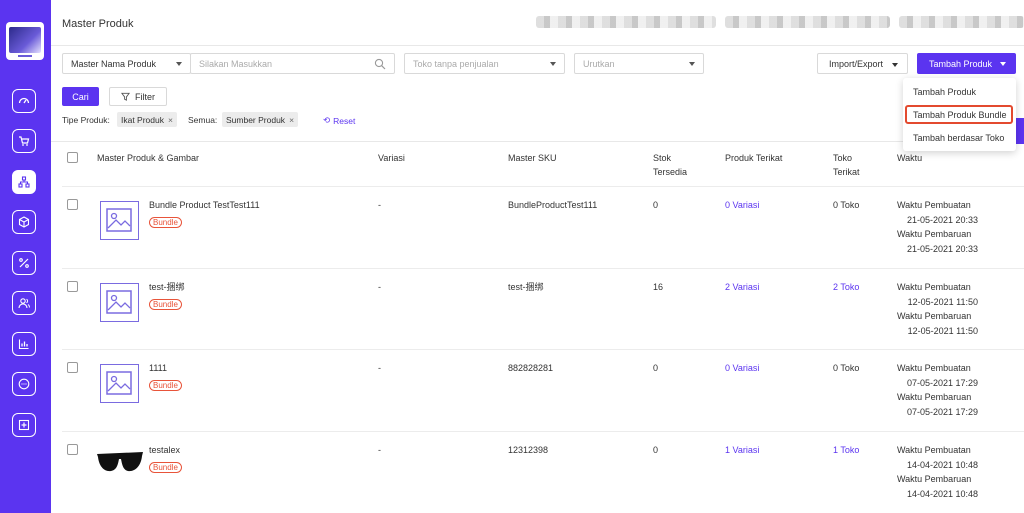  What do you see at coordinates (531, 368) in the screenshot?
I see `sku-value: 882828281` at bounding box center [531, 368].